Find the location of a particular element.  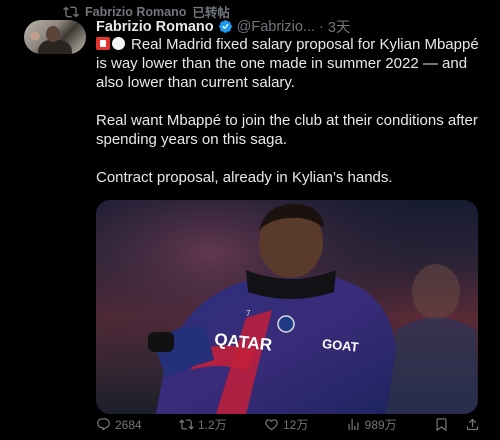

views-button: 989万 is located at coordinates (371, 424).